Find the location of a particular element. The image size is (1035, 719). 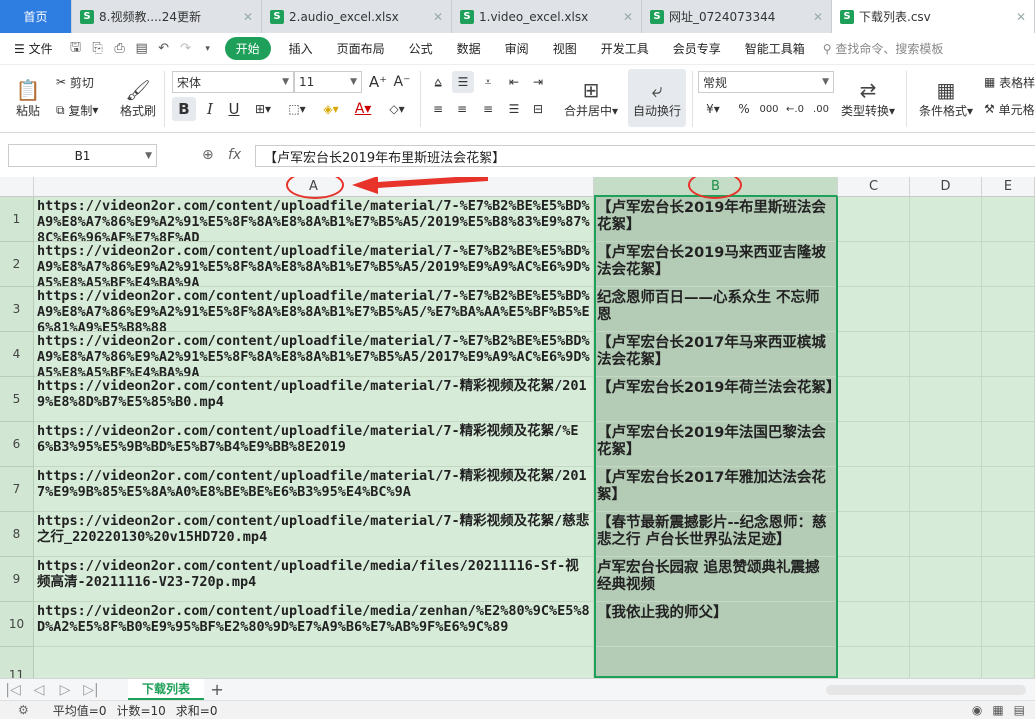

font-name-select: 宋体 ▼ is located at coordinates (233, 82).